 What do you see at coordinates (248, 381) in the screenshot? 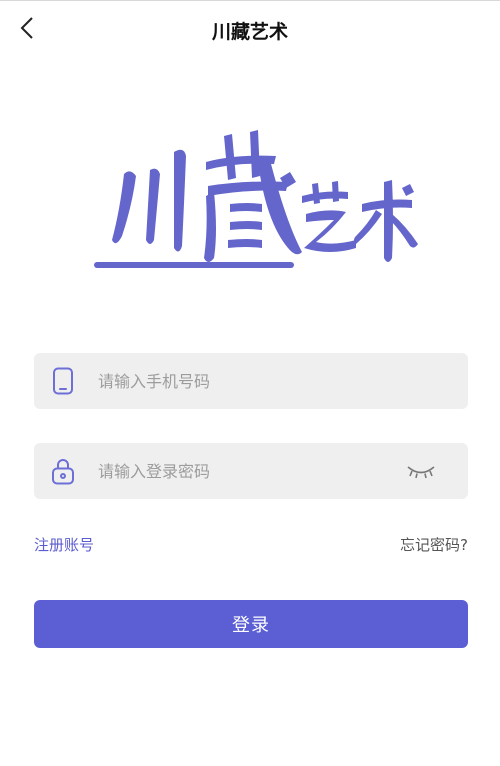
I see `phone-input` at bounding box center [248, 381].